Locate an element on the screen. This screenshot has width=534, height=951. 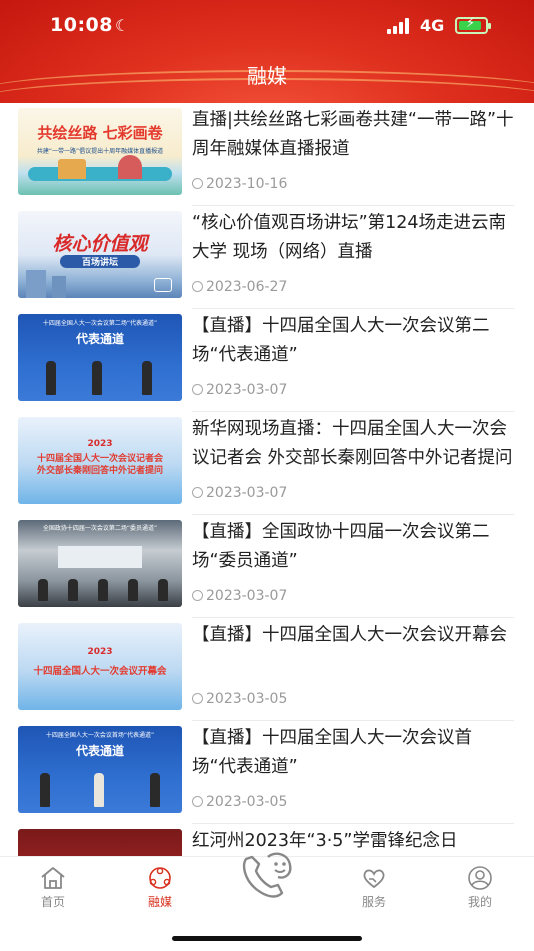
news-date-text: 2023-06-27 is located at coordinates (247, 287).